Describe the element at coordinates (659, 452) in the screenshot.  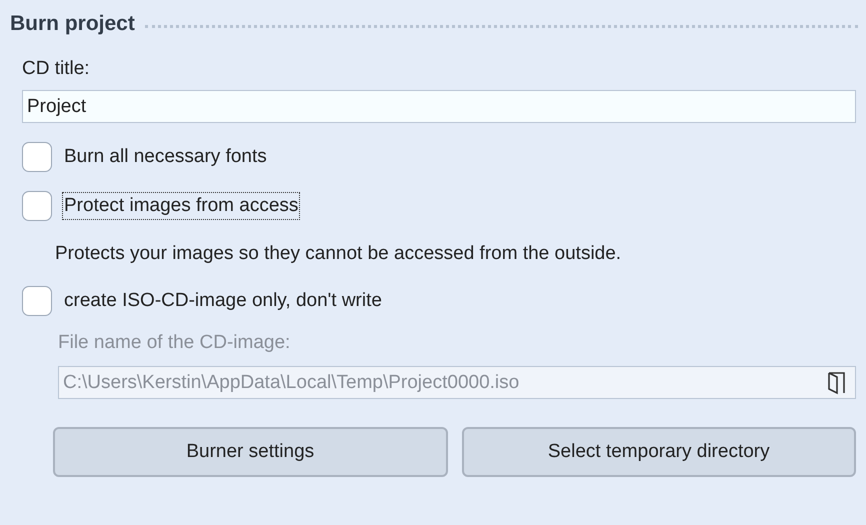
I see `action-button: Select temporary directory` at that location.